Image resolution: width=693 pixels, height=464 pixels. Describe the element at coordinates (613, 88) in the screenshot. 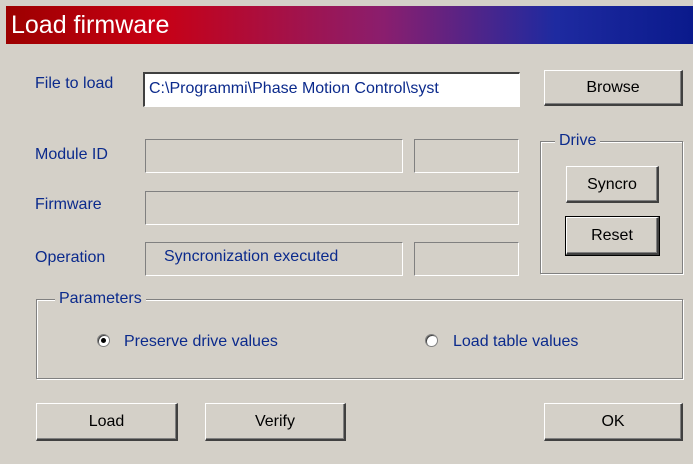

I see `browse-button: Browse` at that location.